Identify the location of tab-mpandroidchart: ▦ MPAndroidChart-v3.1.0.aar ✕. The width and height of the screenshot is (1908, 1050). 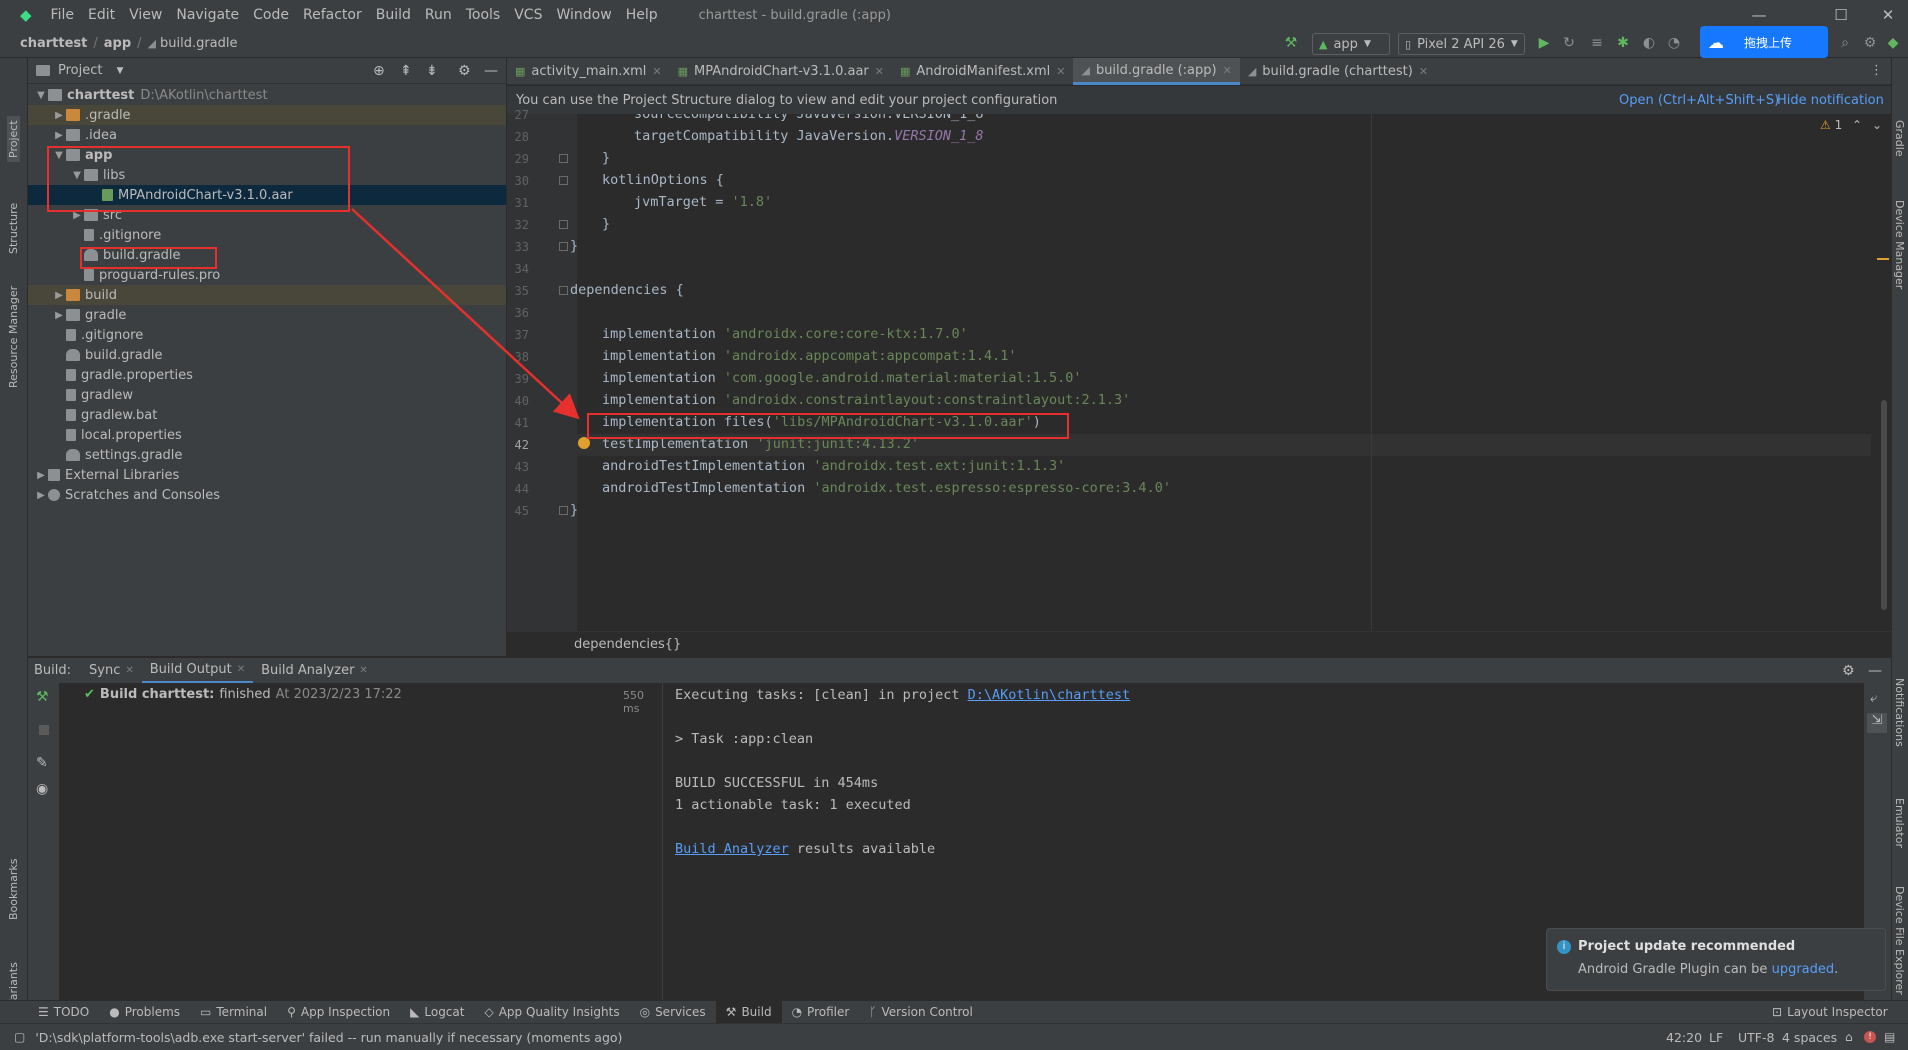
(781, 71).